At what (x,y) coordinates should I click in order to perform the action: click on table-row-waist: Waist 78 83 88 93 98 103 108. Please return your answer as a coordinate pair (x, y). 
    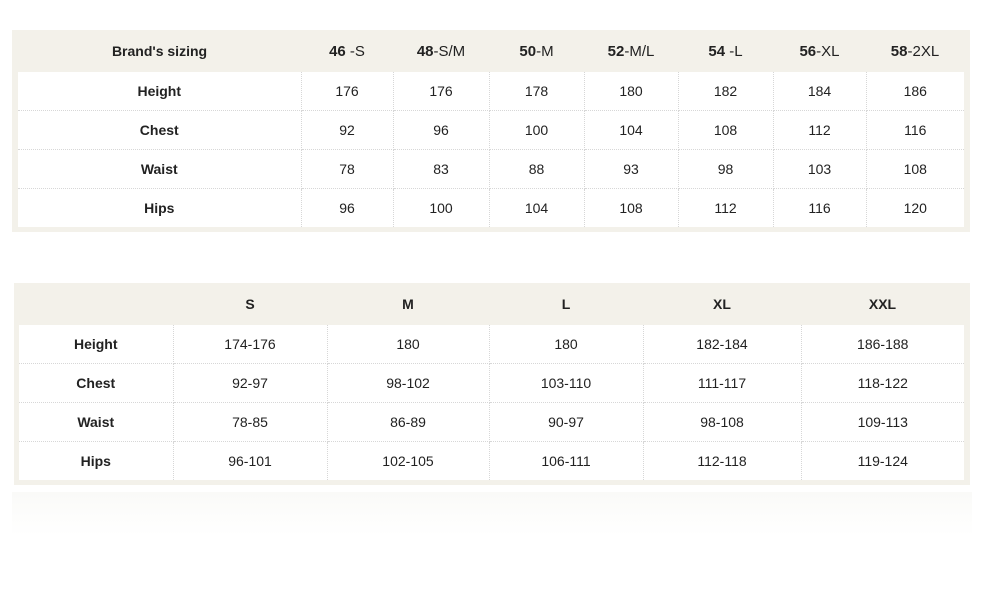
    Looking at the image, I should click on (491, 169).